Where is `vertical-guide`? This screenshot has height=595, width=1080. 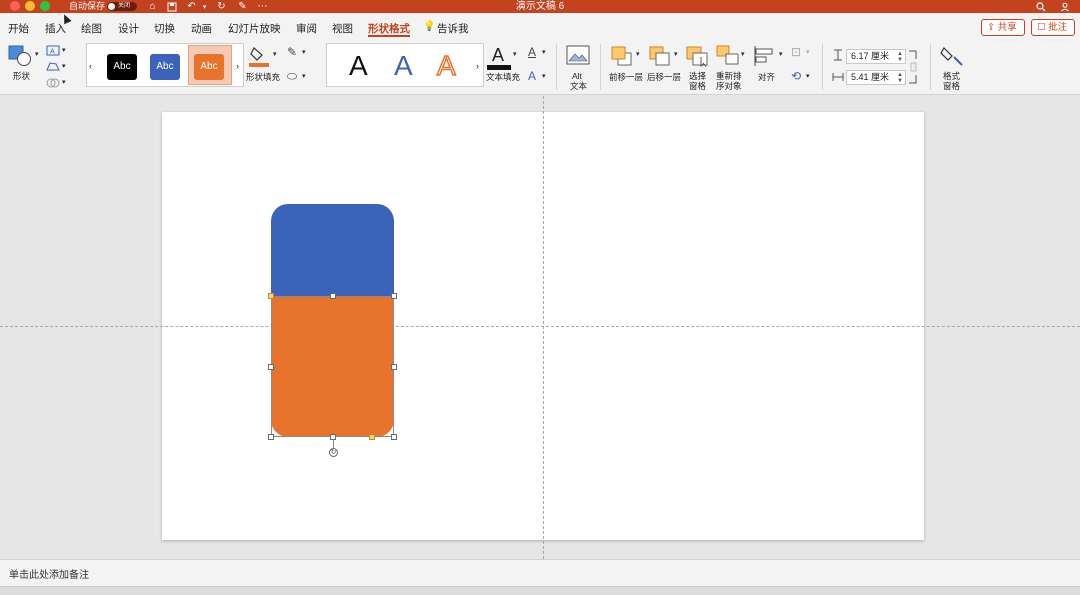 vertical-guide is located at coordinates (543, 327).